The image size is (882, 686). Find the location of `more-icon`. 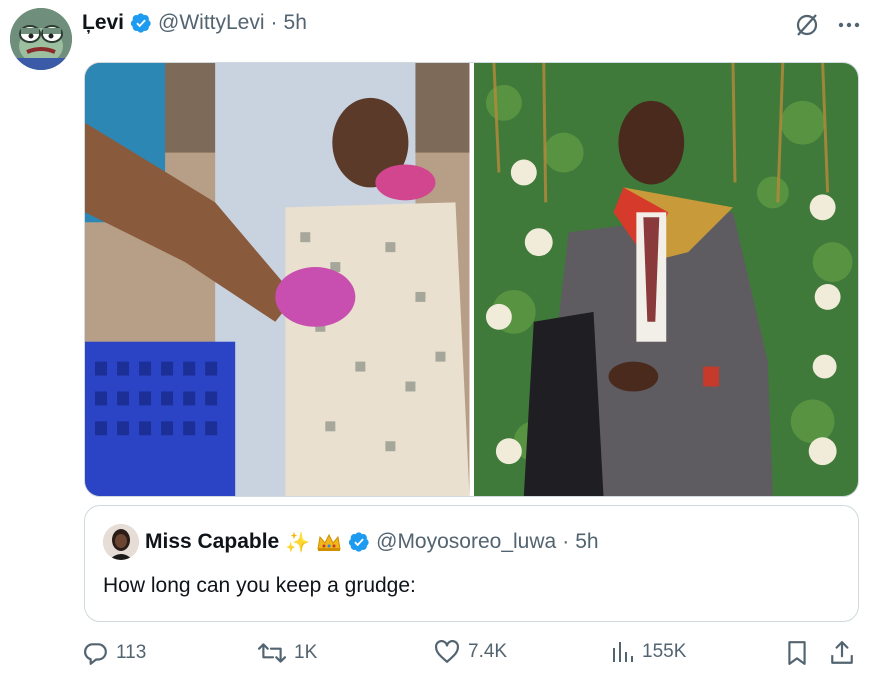

more-icon is located at coordinates (849, 25).